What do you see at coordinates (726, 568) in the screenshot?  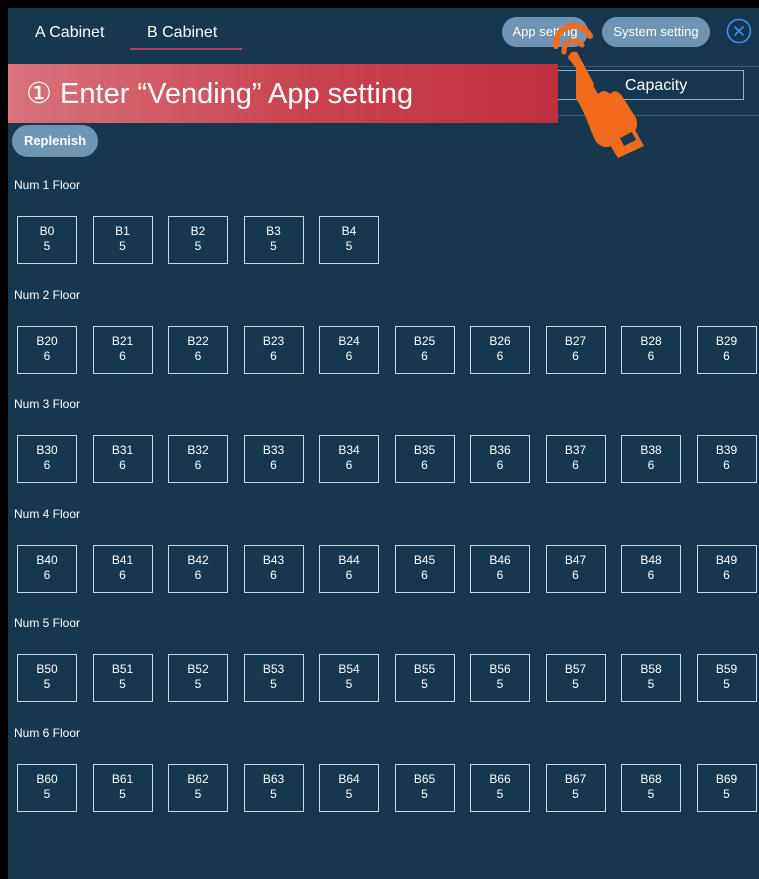 I see `slot-b49: B49 6` at bounding box center [726, 568].